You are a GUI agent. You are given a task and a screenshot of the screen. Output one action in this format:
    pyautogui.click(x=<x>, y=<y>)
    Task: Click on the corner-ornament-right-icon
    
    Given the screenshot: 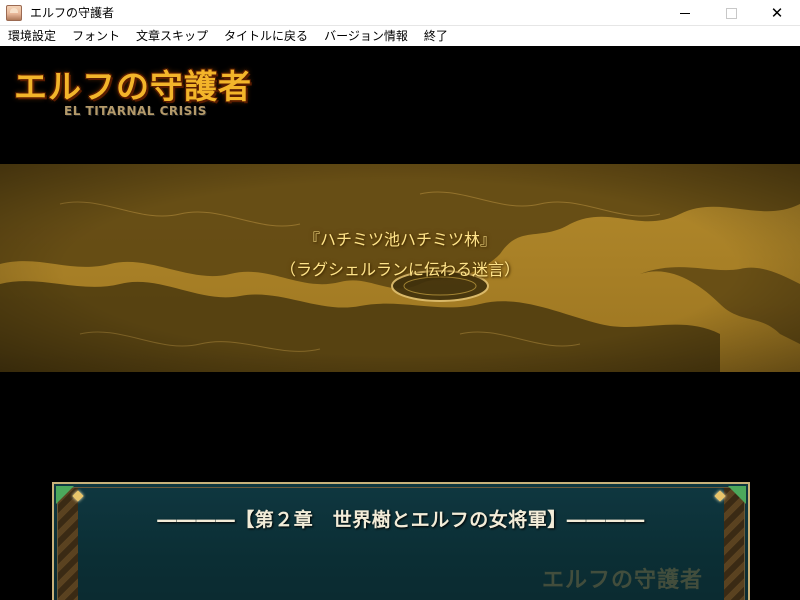 What is the action you would take?
    pyautogui.click(x=737, y=495)
    